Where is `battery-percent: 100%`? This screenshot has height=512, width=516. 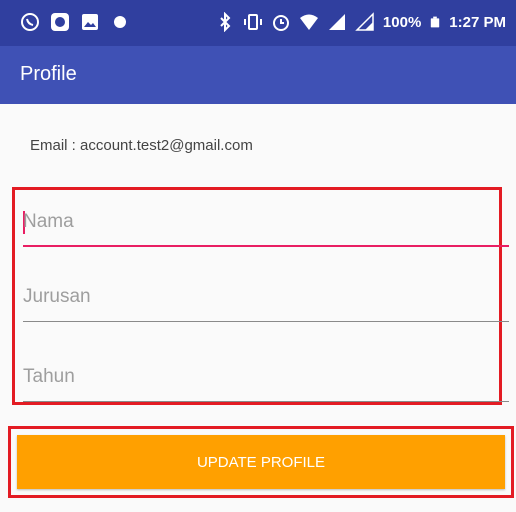
battery-percent: 100% is located at coordinates (402, 22).